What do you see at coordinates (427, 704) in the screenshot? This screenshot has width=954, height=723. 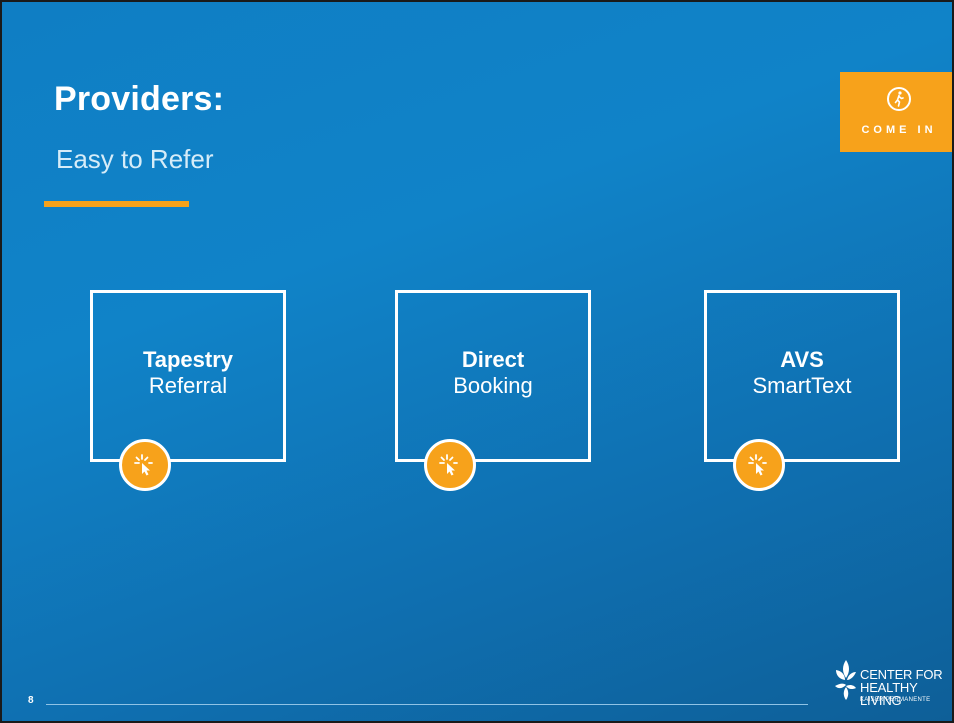 I see `footer-divider` at bounding box center [427, 704].